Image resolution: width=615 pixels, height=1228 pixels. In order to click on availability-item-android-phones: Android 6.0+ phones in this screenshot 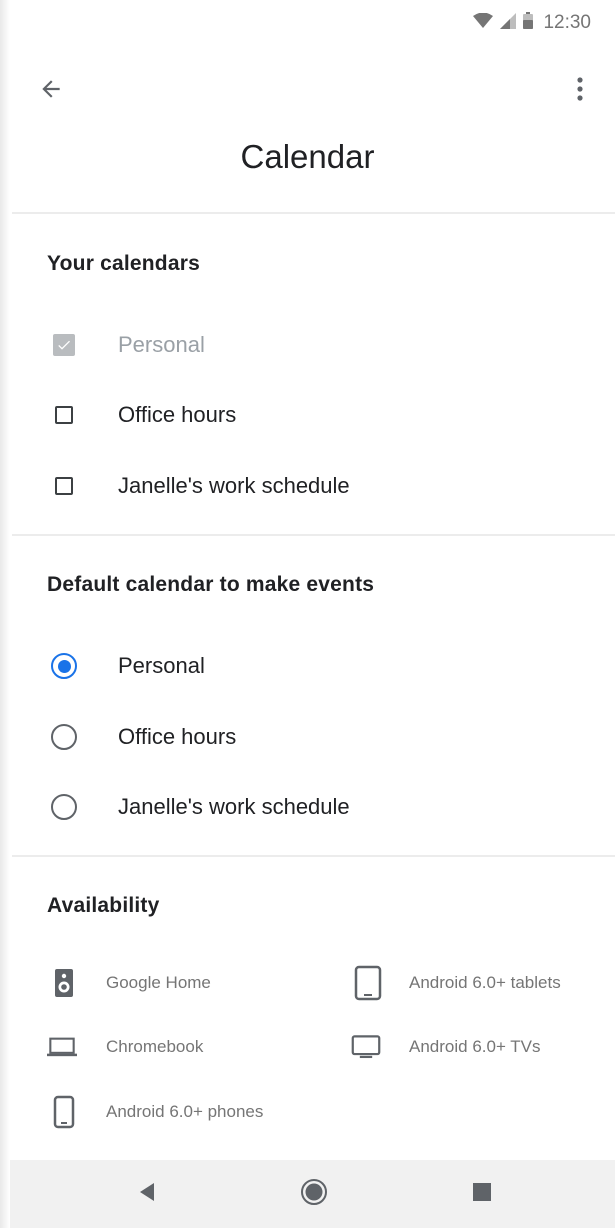, I will do `click(156, 1112)`.